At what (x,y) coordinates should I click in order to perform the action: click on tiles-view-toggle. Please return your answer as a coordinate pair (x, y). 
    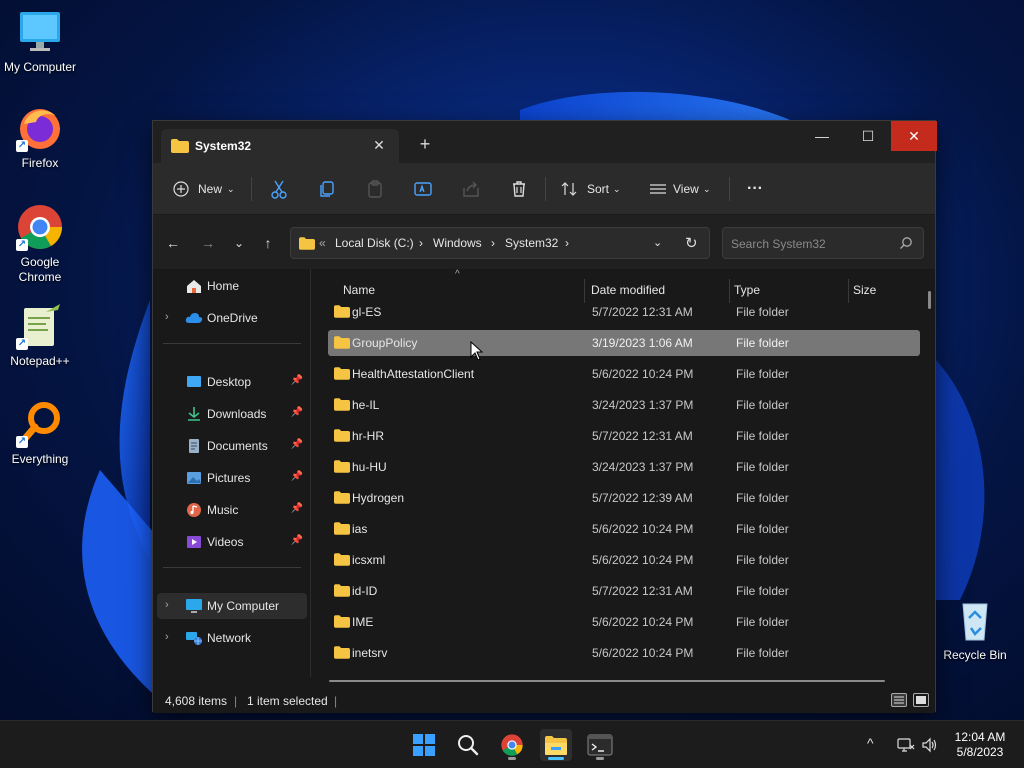
    Looking at the image, I should click on (921, 700).